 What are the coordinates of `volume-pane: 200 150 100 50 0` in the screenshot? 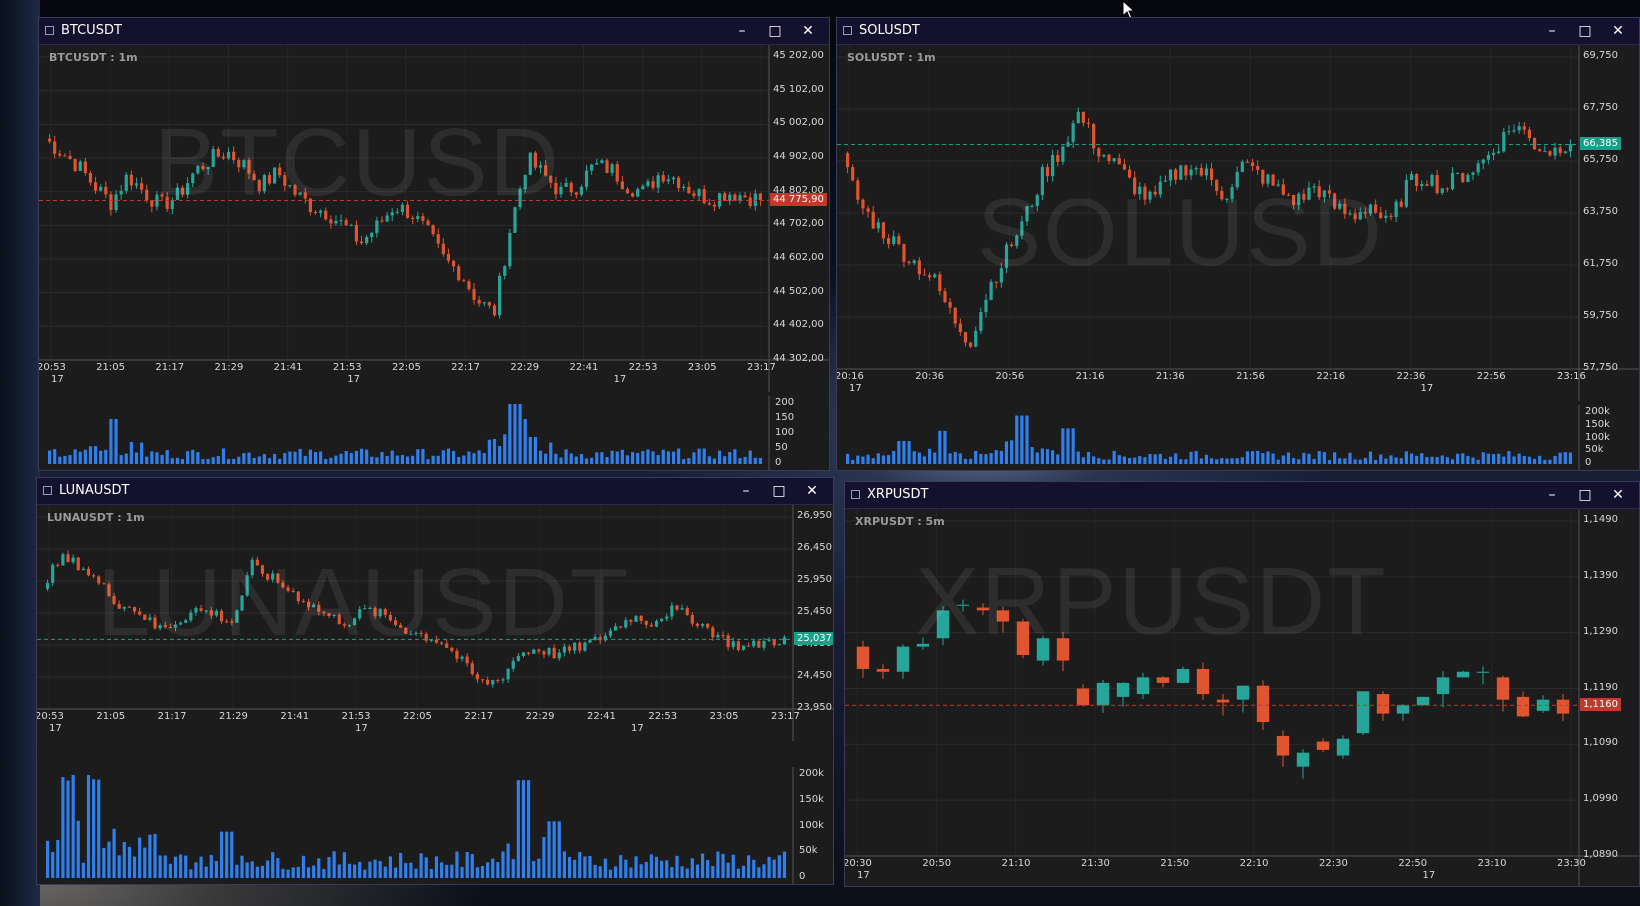 It's located at (434, 433).